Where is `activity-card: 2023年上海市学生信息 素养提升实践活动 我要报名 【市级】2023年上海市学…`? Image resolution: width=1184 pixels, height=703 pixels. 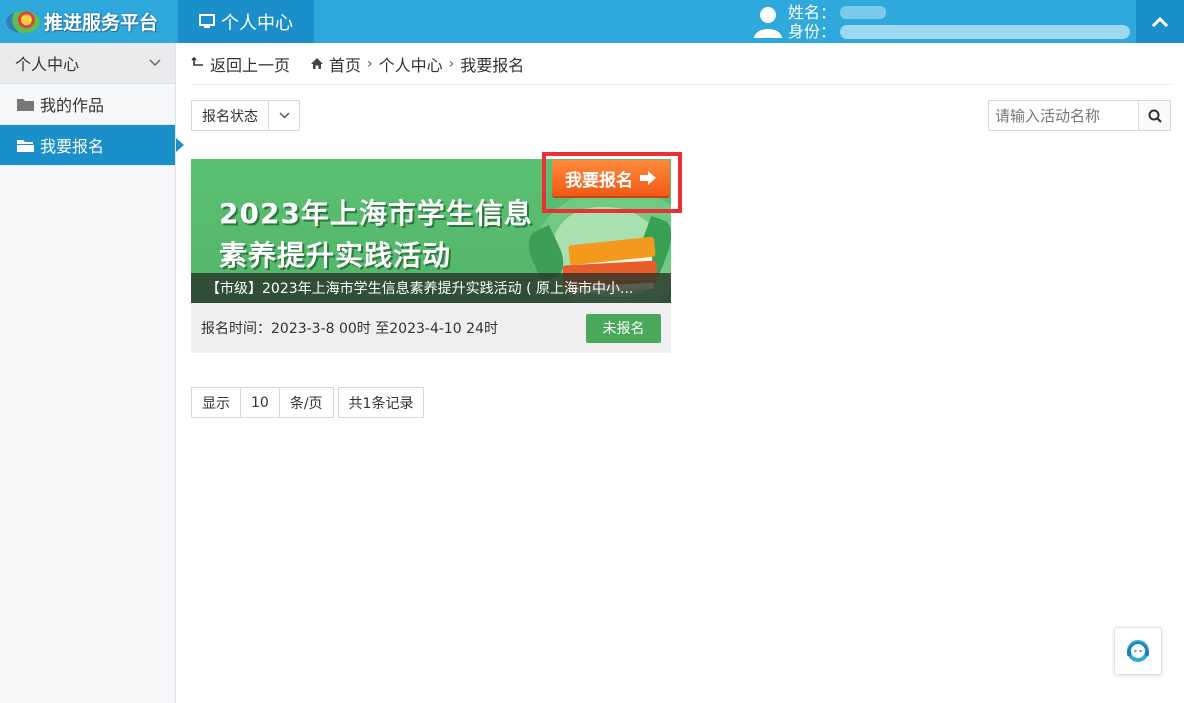 activity-card: 2023年上海市学生信息 素养提升实践活动 我要报名 【市级】2023年上海市学… is located at coordinates (436, 252).